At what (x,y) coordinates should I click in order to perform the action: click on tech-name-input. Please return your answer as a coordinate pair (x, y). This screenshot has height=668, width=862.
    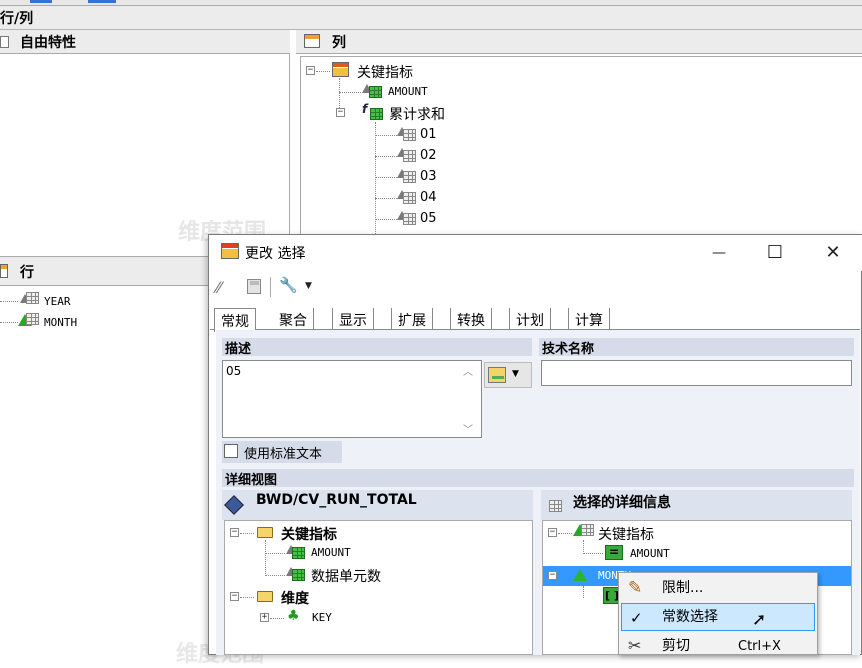
    Looking at the image, I should click on (696, 373).